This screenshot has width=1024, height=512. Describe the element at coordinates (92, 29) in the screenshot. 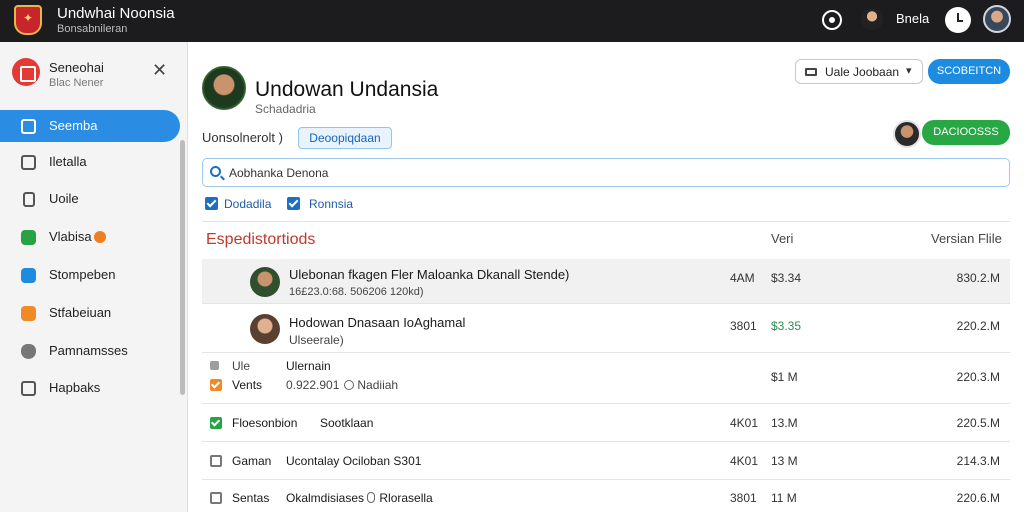

I see `app-subtitle: Bonsabnileran` at that location.